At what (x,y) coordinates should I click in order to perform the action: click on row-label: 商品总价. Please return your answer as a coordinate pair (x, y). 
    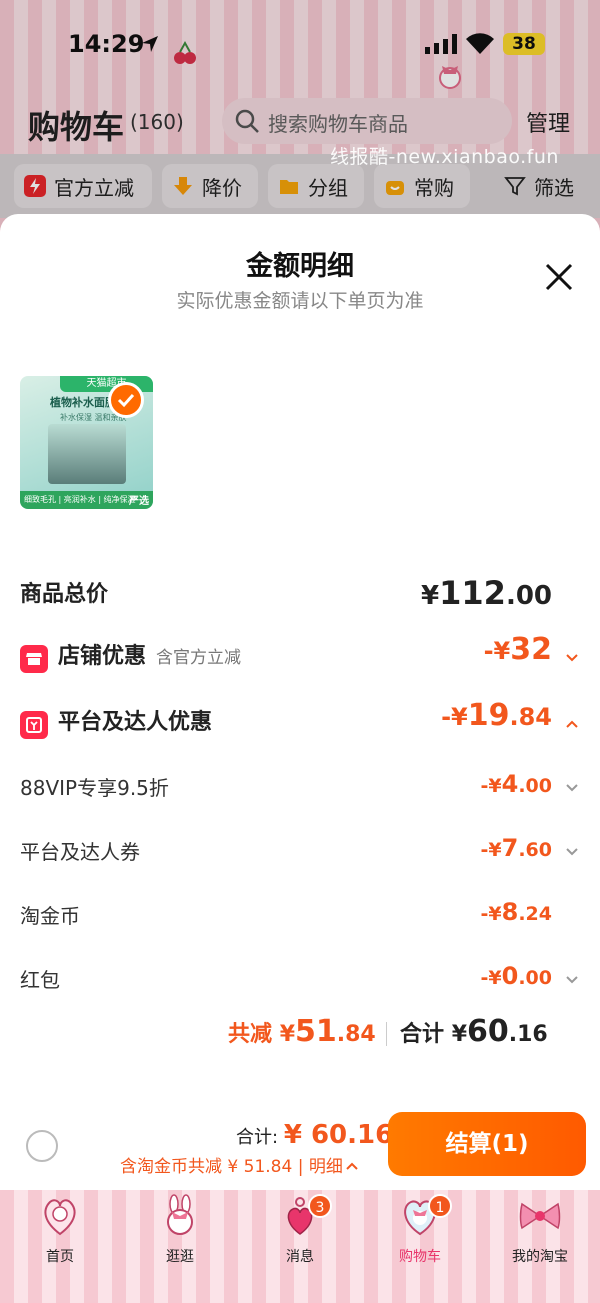
    Looking at the image, I should click on (64, 594).